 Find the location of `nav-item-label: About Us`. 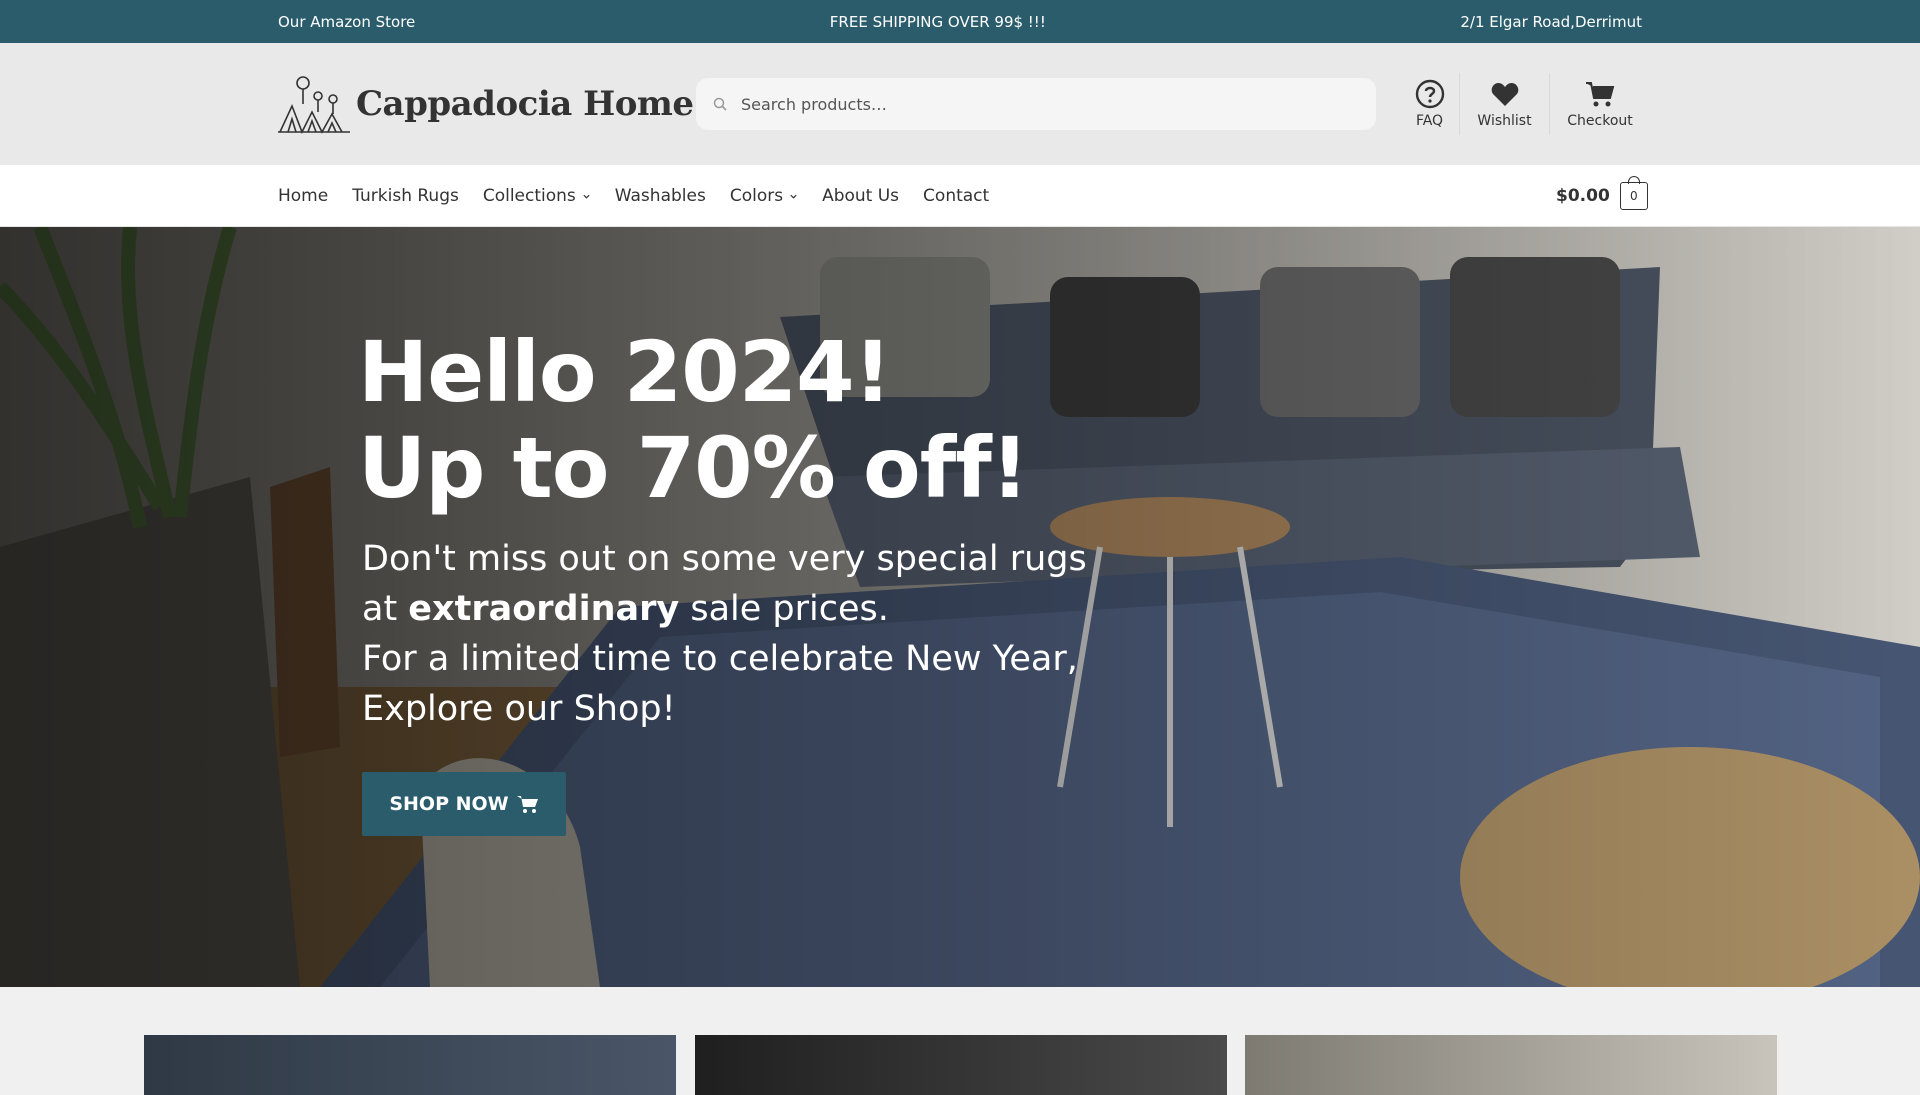

nav-item-label: About Us is located at coordinates (861, 196).